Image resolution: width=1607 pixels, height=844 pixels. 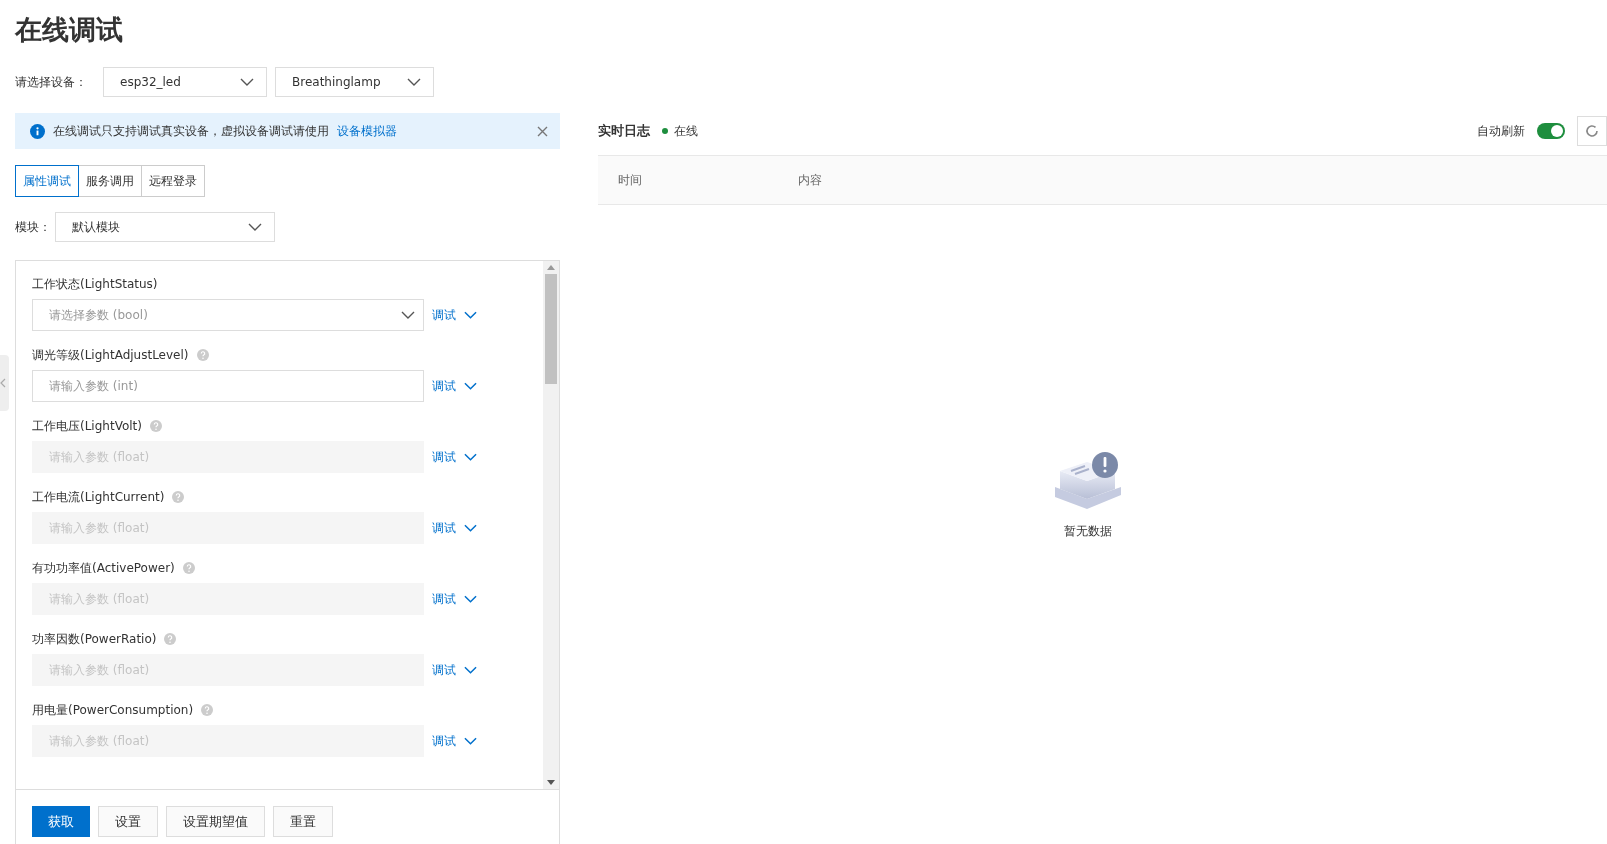 I want to click on refresh-button, so click(x=1592, y=131).